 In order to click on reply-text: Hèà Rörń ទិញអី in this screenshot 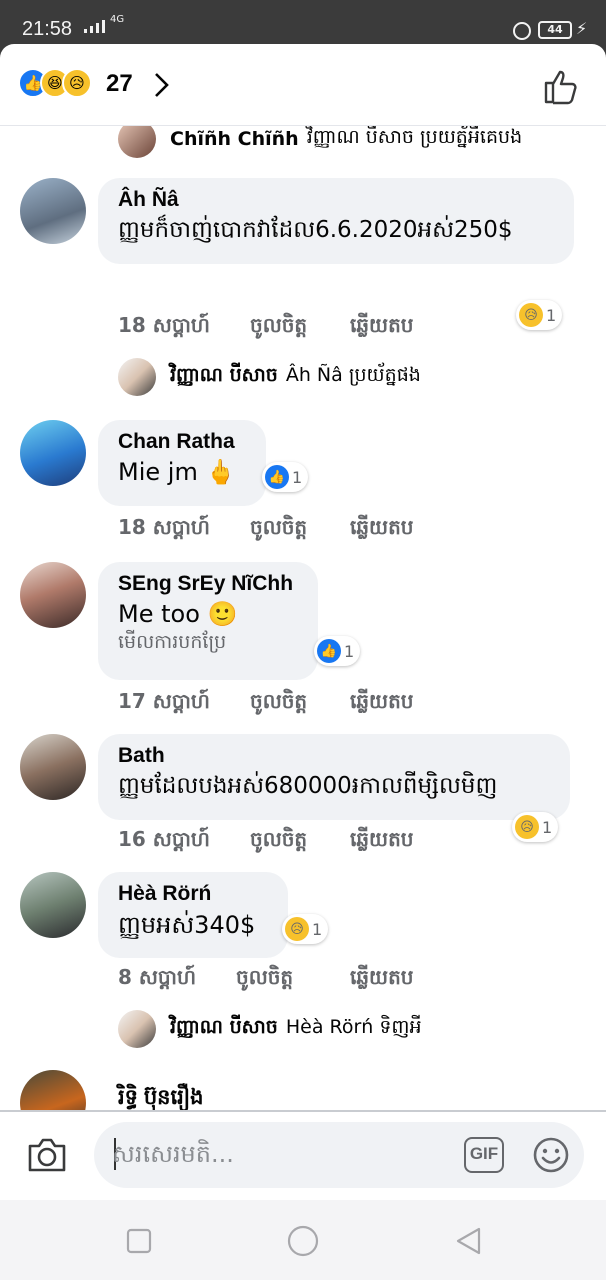, I will do `click(353, 1027)`.